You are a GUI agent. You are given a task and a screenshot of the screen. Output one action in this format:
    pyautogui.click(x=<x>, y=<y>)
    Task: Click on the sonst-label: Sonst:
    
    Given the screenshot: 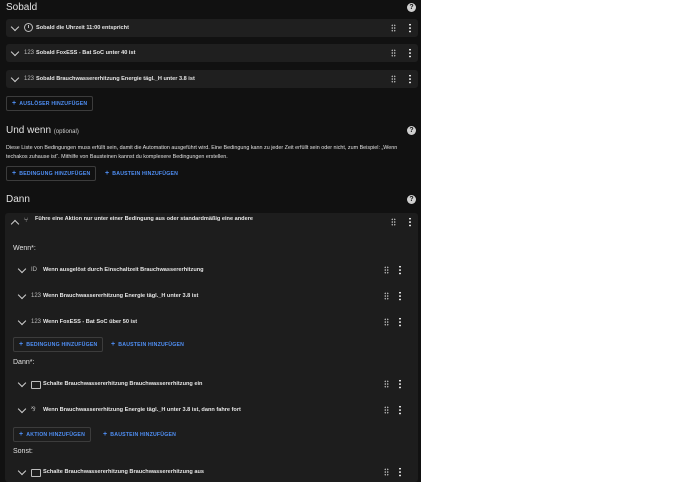 What is the action you would take?
    pyautogui.click(x=23, y=451)
    